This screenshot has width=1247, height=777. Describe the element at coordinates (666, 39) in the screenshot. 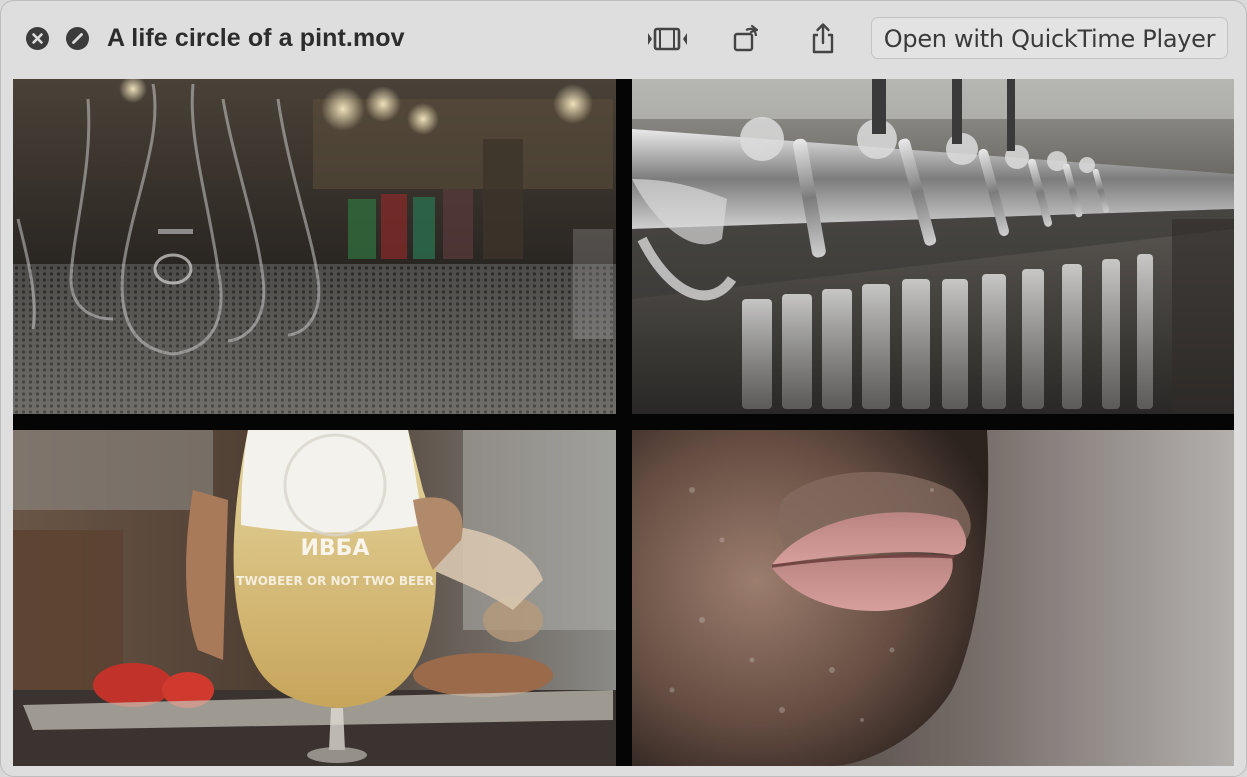

I see `trim-film-icon` at that location.